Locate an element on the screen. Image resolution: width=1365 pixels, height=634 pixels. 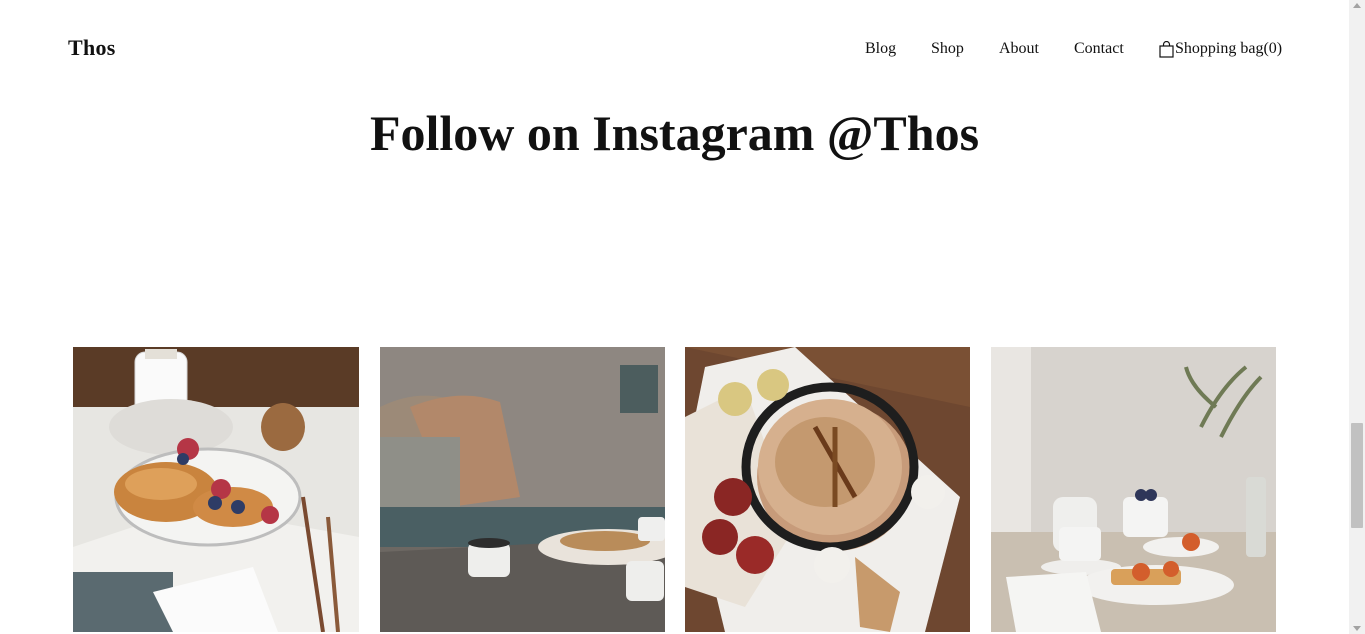
instagram-heading: Follow on Instagram @Thos is located at coordinates (674, 133).